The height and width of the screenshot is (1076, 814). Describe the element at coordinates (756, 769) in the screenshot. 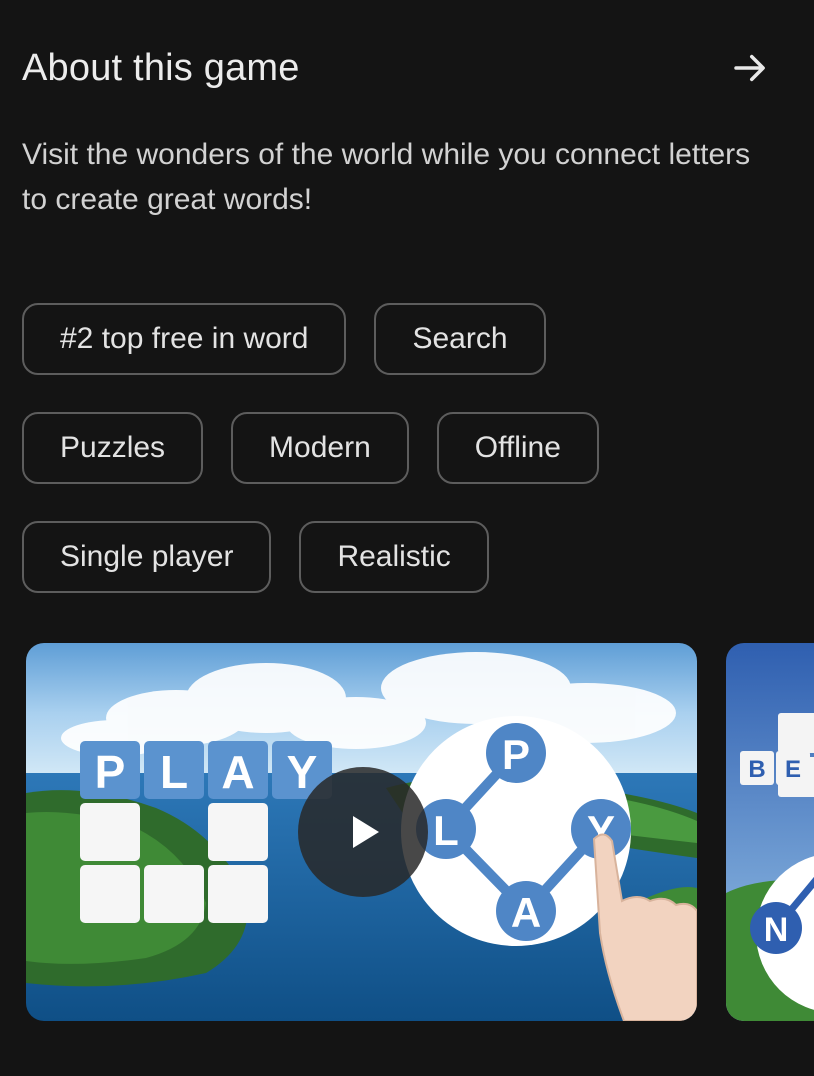

I see `tile-letter: B` at that location.